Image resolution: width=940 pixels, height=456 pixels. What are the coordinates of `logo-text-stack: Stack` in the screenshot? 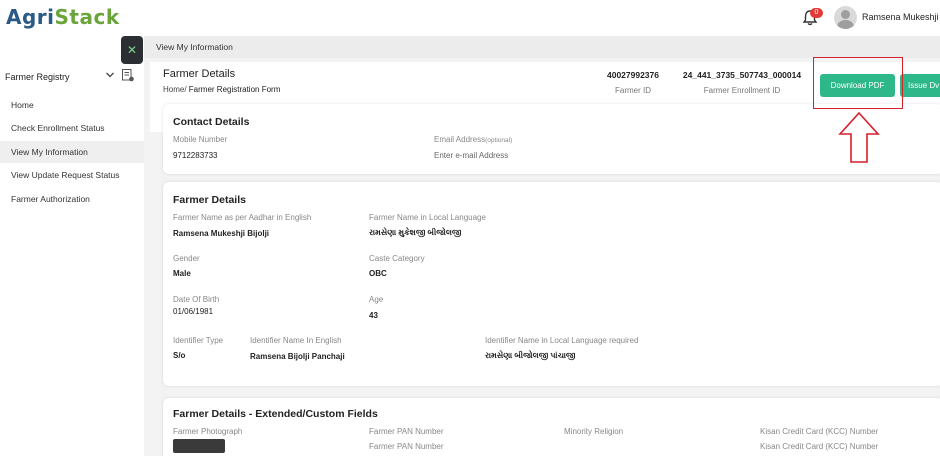 It's located at (87, 17).